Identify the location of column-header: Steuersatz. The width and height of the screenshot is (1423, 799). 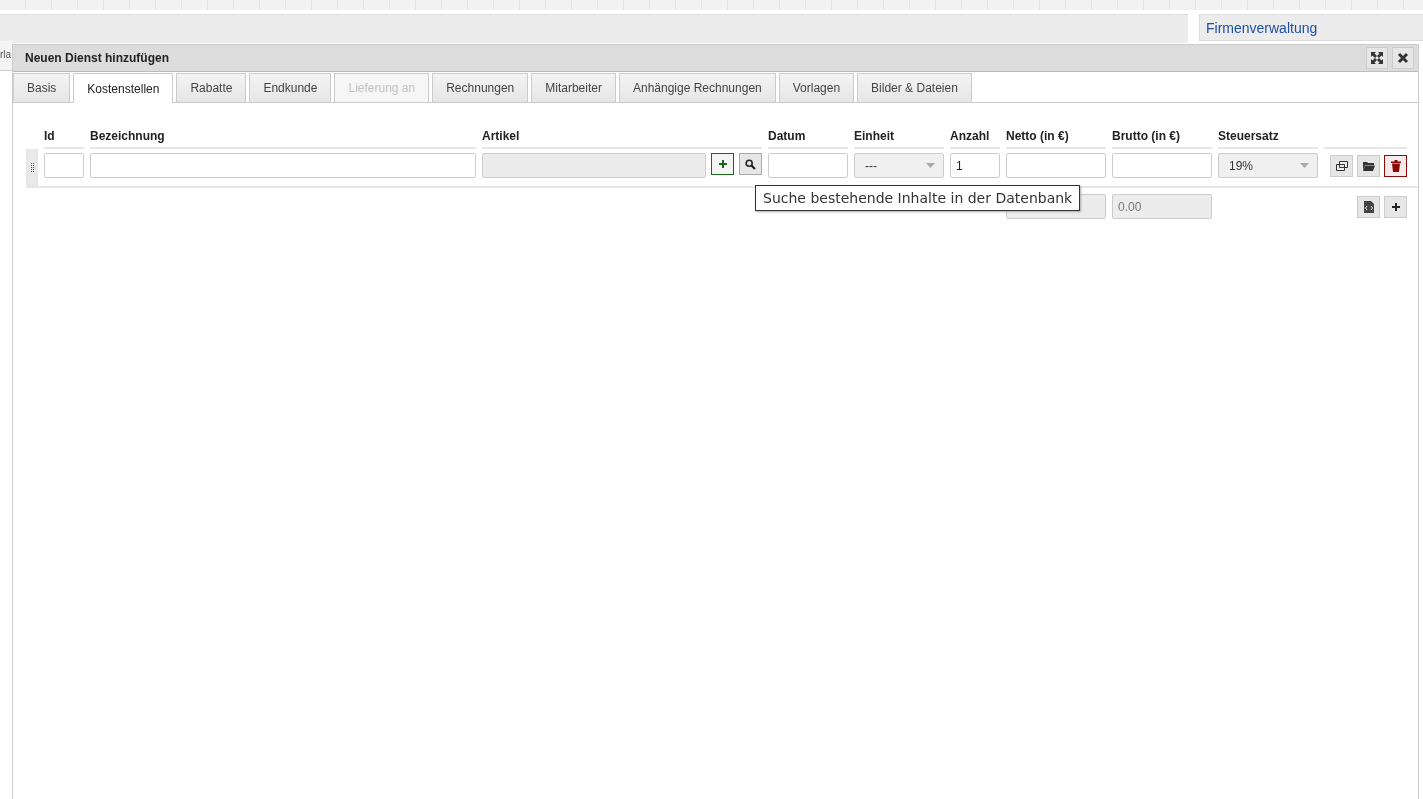
(1268, 139).